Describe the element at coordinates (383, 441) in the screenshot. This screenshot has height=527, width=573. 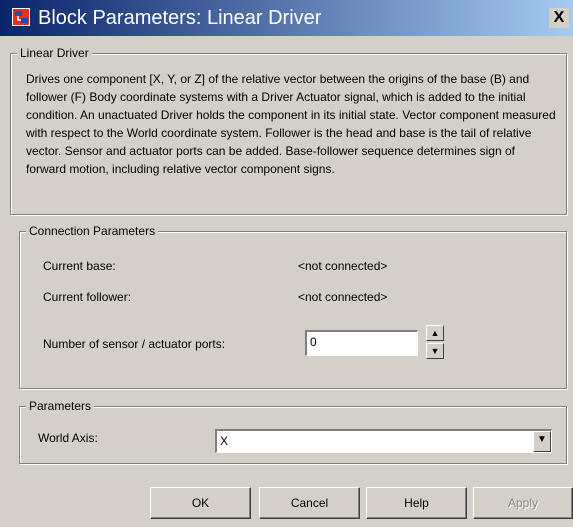
I see `world-axis-dropdown: X ▼` at that location.